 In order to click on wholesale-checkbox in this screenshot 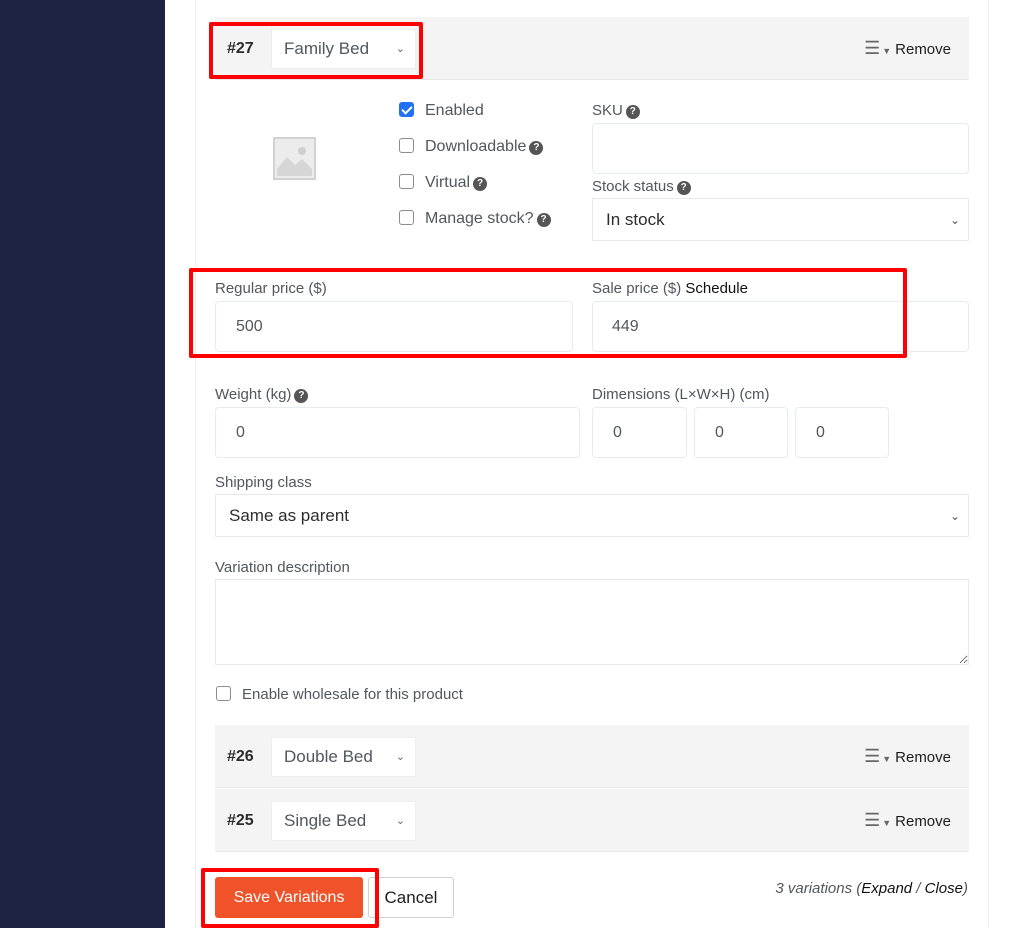, I will do `click(223, 693)`.